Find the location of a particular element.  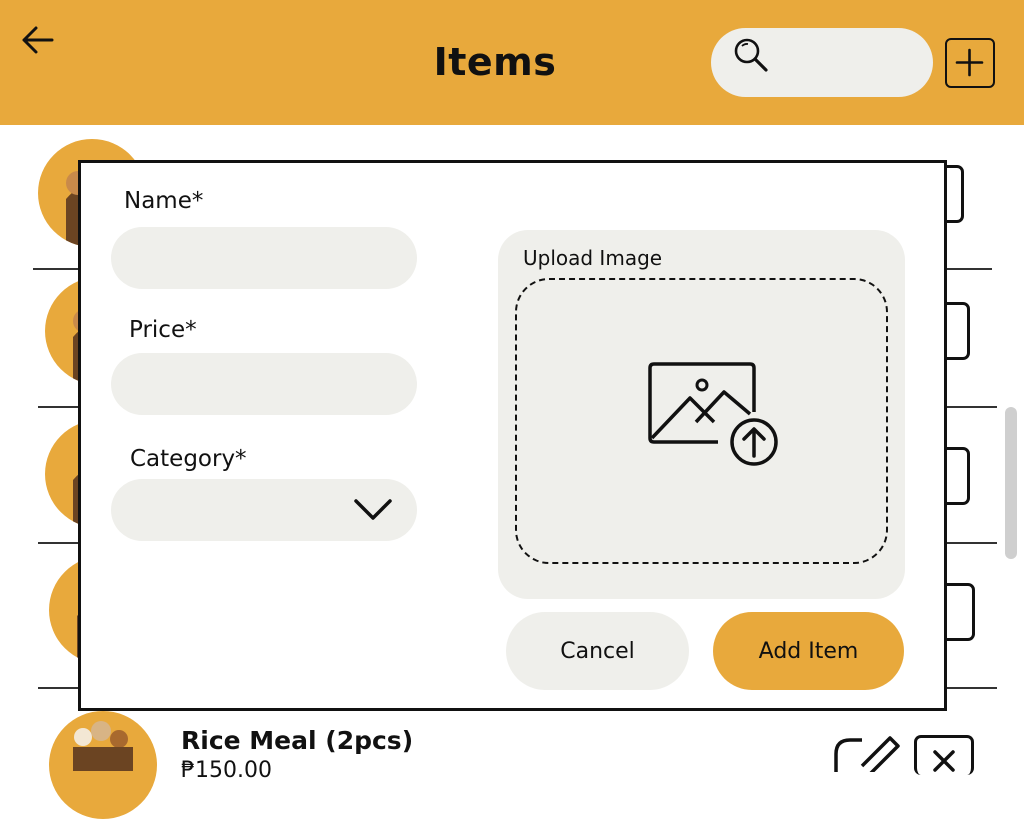

price-label: Price* is located at coordinates (163, 330).